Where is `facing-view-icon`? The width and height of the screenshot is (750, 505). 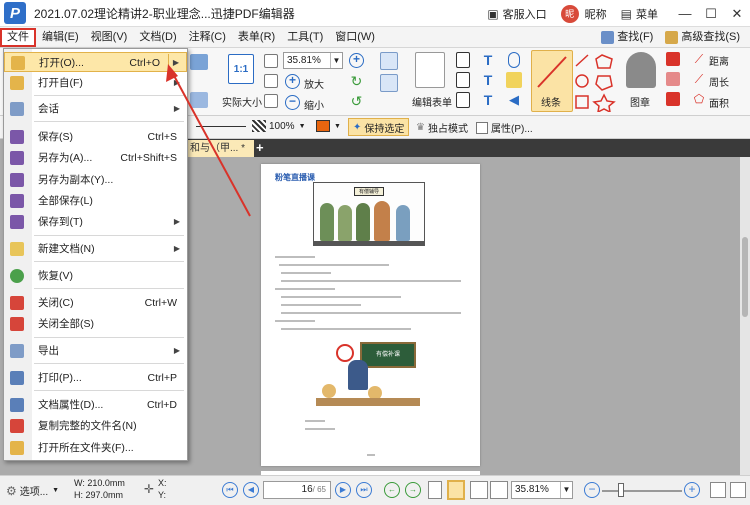
facing-view-icon is located at coordinates (479, 490).